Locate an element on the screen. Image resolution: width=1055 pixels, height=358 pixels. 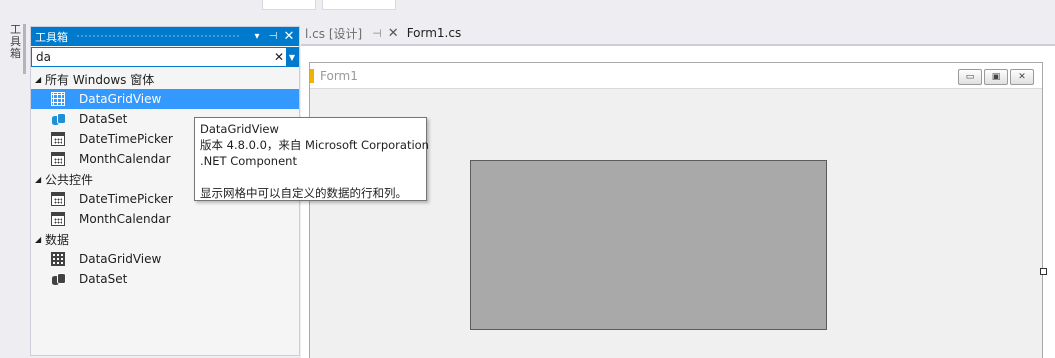
group-header-all-windows-forms: ◢ 所有 Windows 窗体 is located at coordinates (165, 79).